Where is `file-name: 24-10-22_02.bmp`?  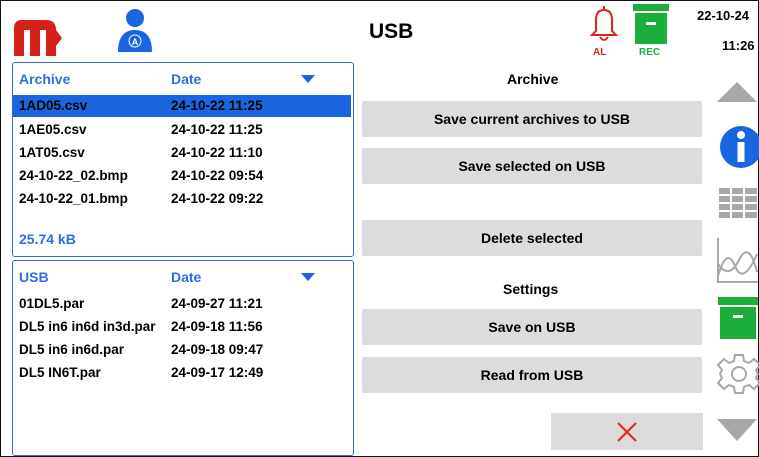
file-name: 24-10-22_02.bmp is located at coordinates (73, 175).